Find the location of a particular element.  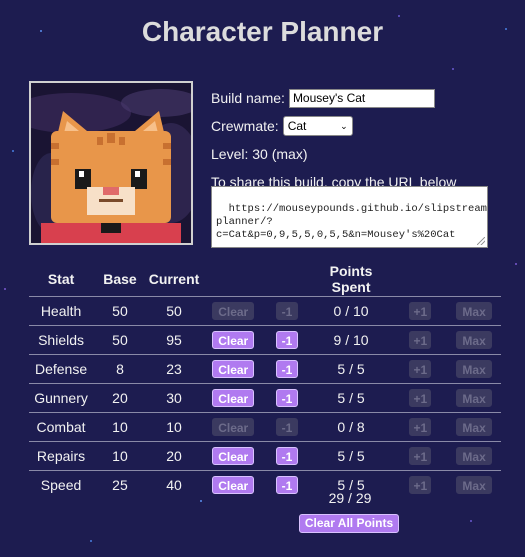

header-base: Base is located at coordinates (120, 279).